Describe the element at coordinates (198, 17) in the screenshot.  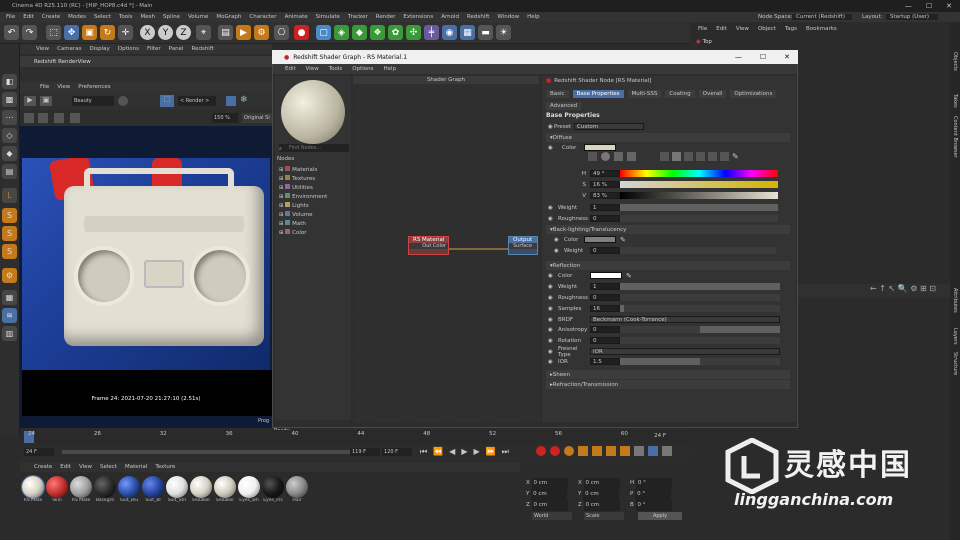
I see `menu-volume: Volume` at that location.